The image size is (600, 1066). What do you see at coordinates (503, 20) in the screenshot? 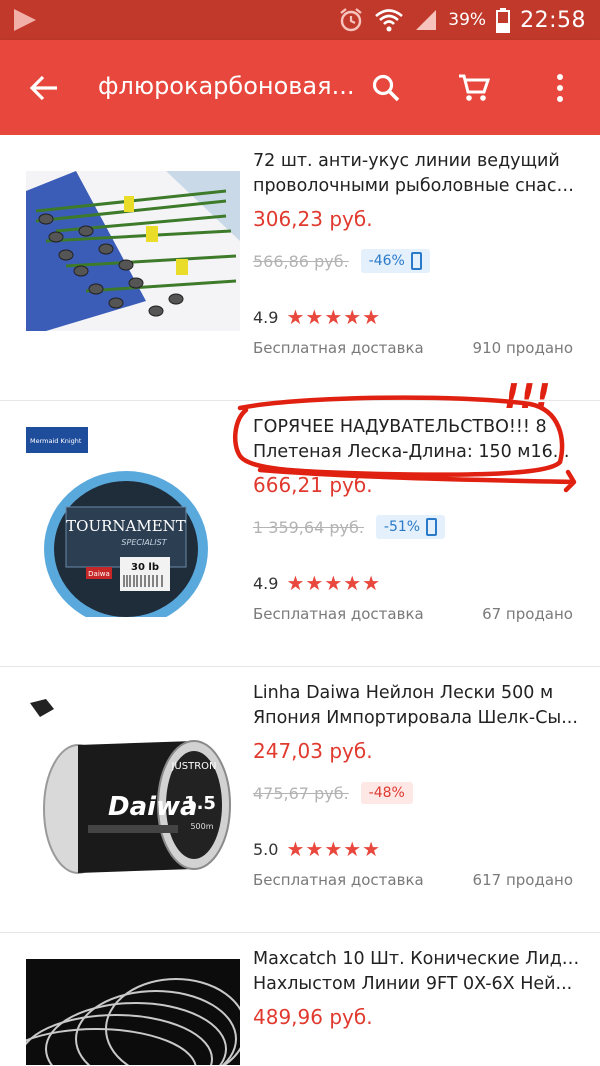
I see `battery-icon` at bounding box center [503, 20].